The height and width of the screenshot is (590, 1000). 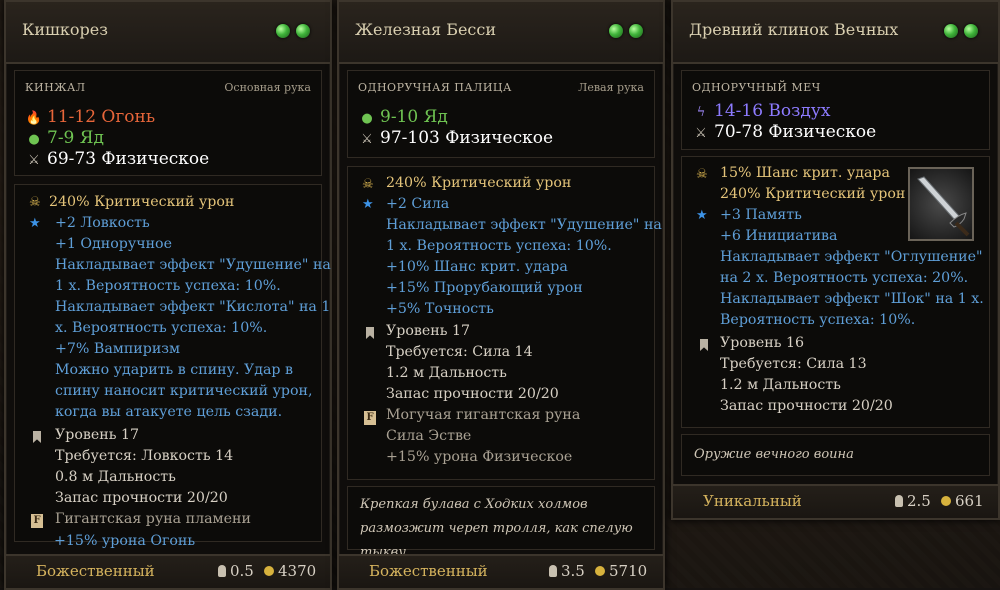 I want to click on stat-line: Накладывает эффект "Кислота" на 1, so click(x=193, y=307).